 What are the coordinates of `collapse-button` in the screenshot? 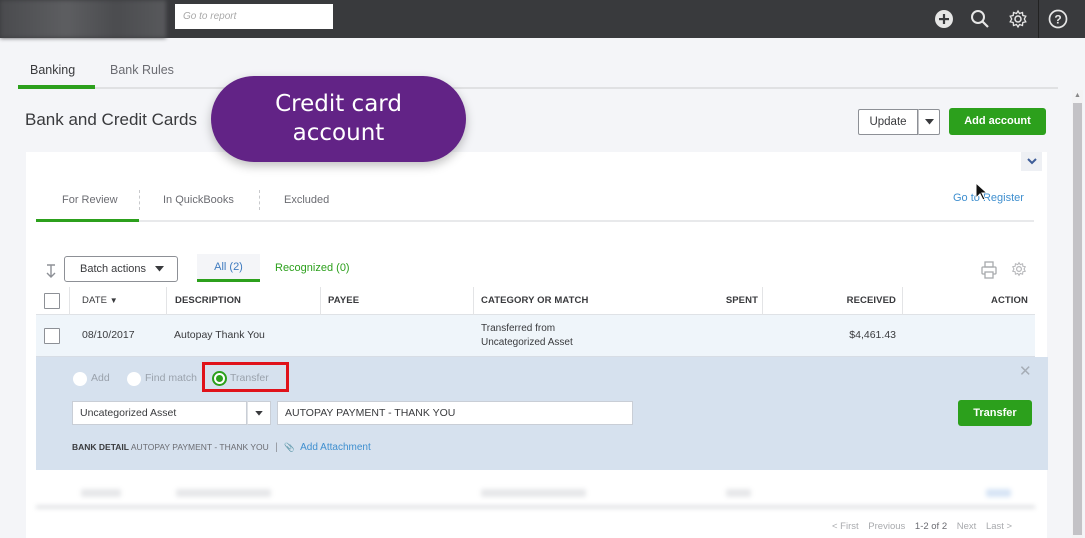 It's located at (1031, 161).